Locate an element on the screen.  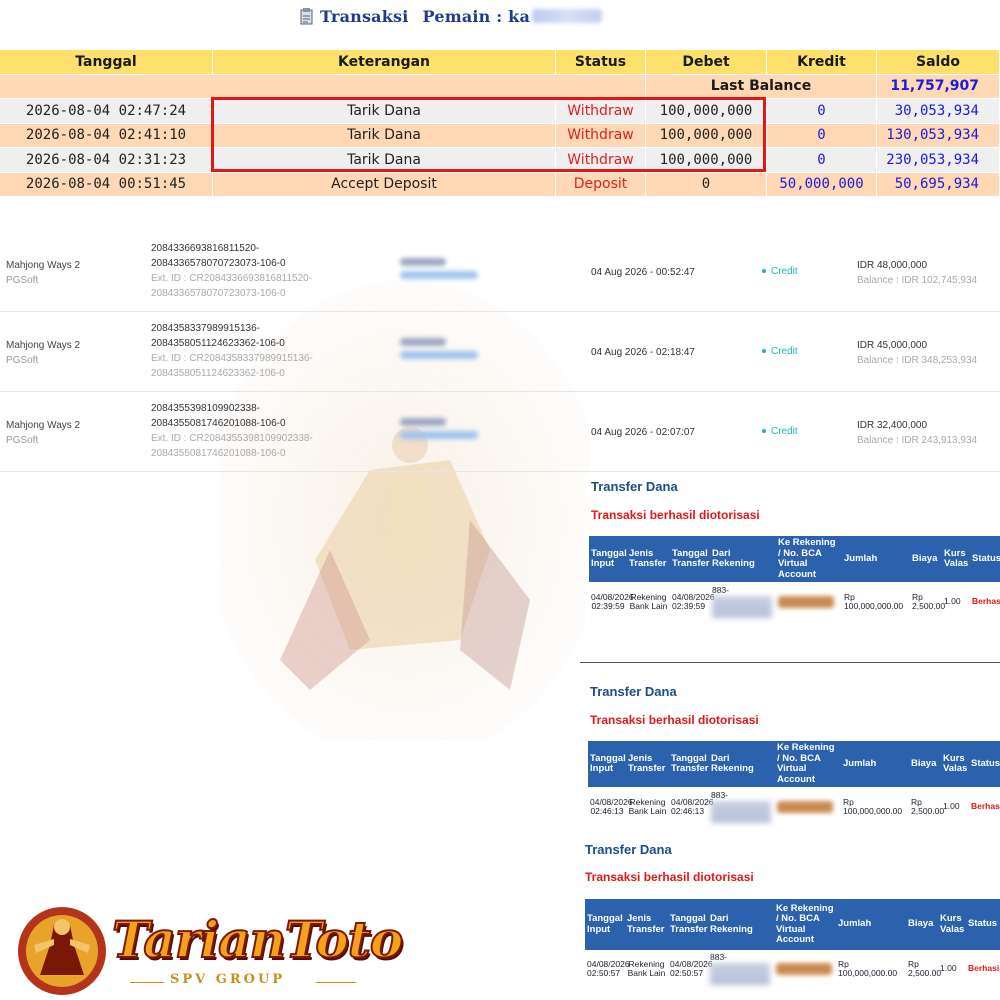
transaction-date: 04 Aug 2026 - 00:52:47 is located at coordinates (643, 272).